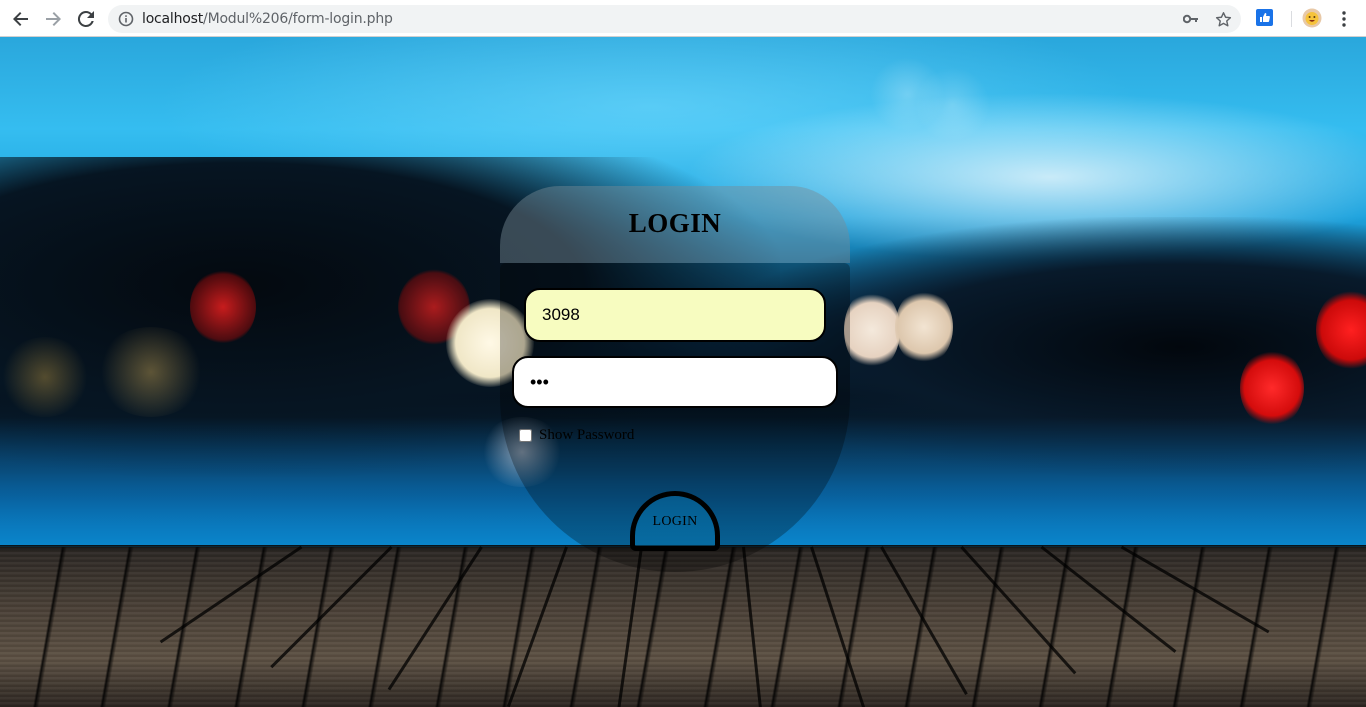 Image resolution: width=1366 pixels, height=707 pixels. Describe the element at coordinates (675, 382) in the screenshot. I see `password-input` at that location.